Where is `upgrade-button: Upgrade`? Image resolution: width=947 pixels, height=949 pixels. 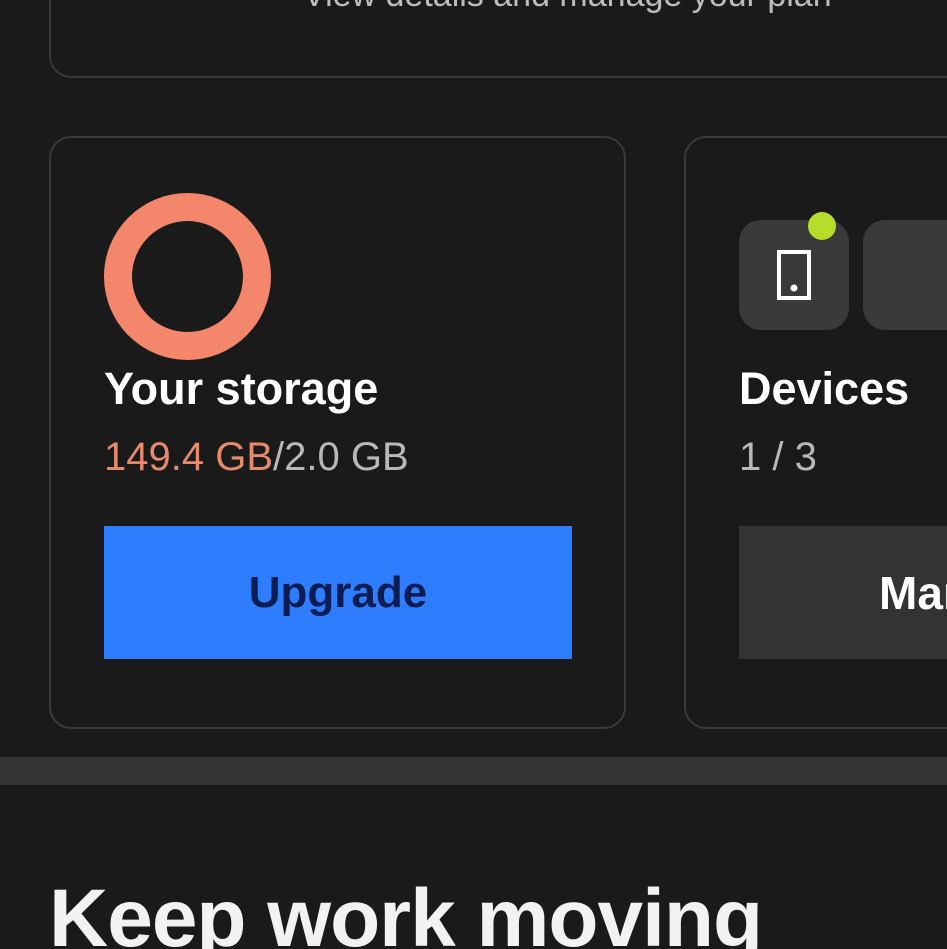 upgrade-button: Upgrade is located at coordinates (338, 592).